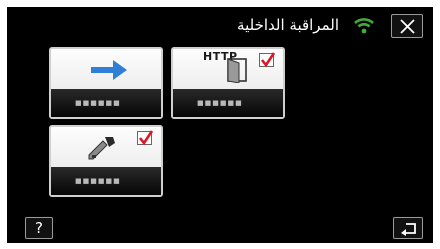  I want to click on close-button, so click(407, 26).